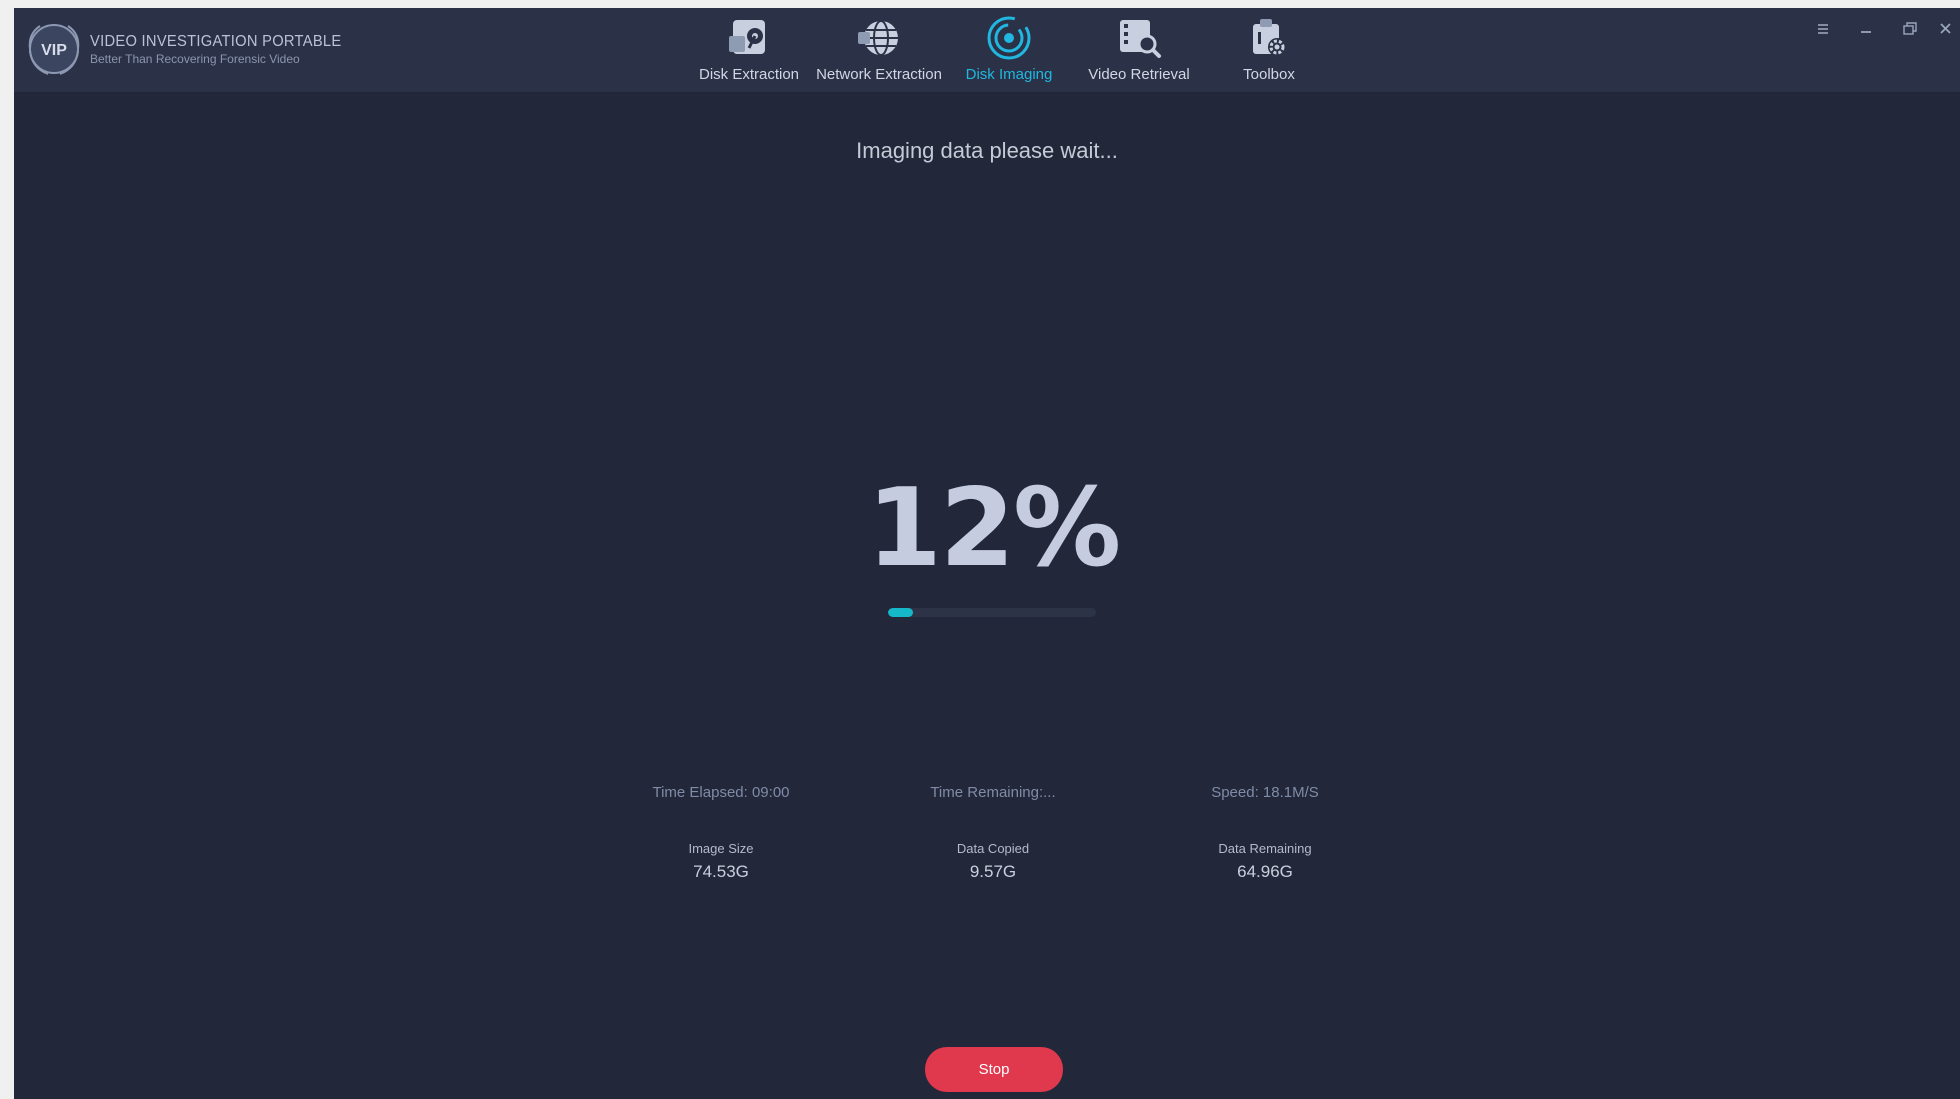 The width and height of the screenshot is (1960, 1099). I want to click on tab-label: Disk Extraction, so click(749, 74).